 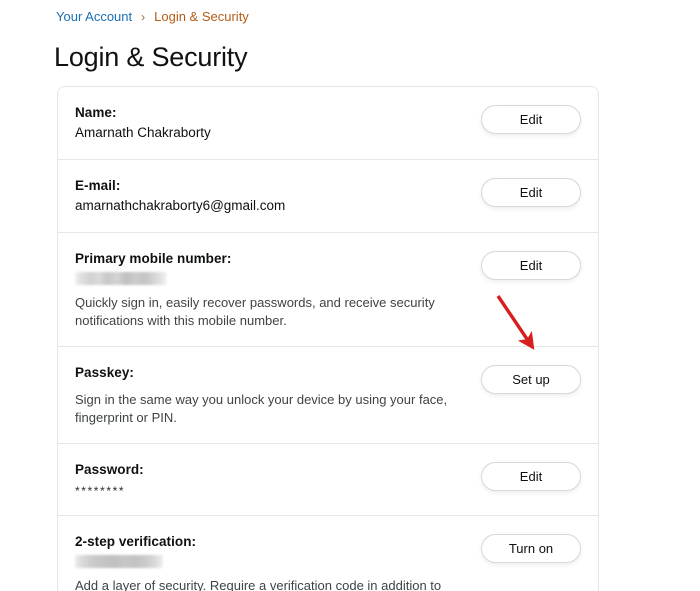 I want to click on redacted-value-primary-mobile-number, so click(x=121, y=278).